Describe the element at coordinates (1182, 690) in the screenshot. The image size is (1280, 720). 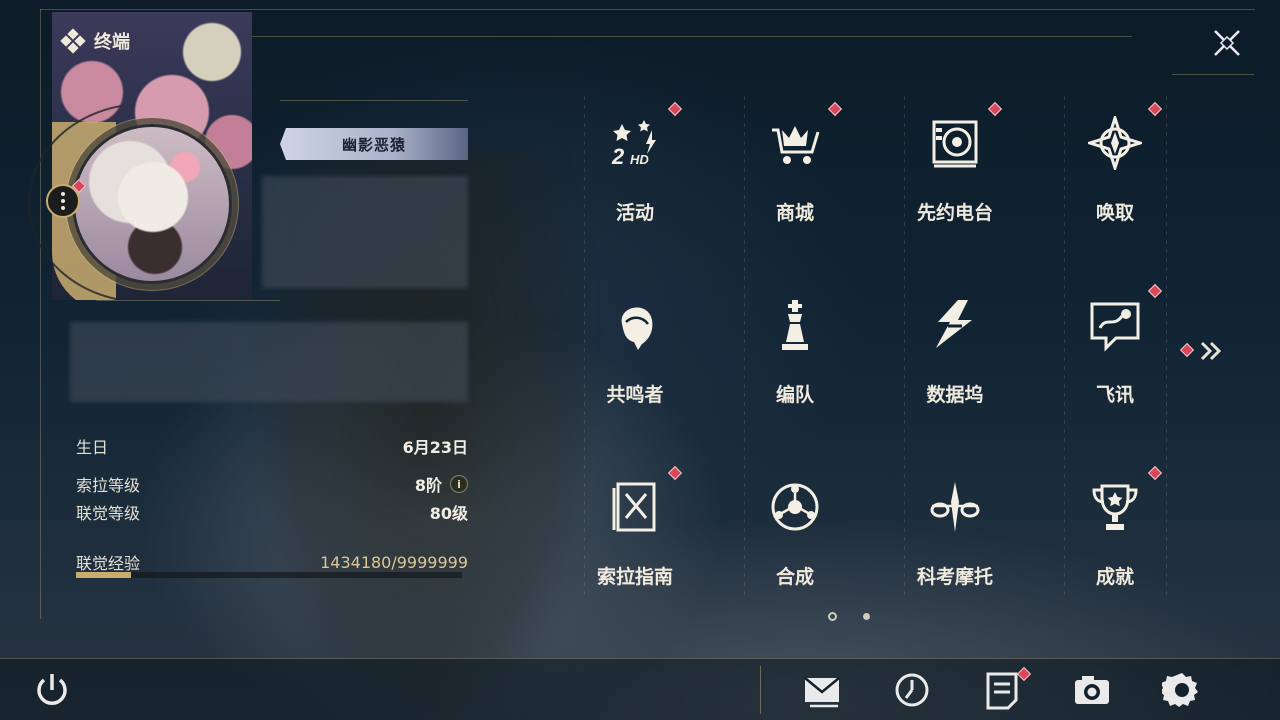
I see `settings-gear-icon` at that location.